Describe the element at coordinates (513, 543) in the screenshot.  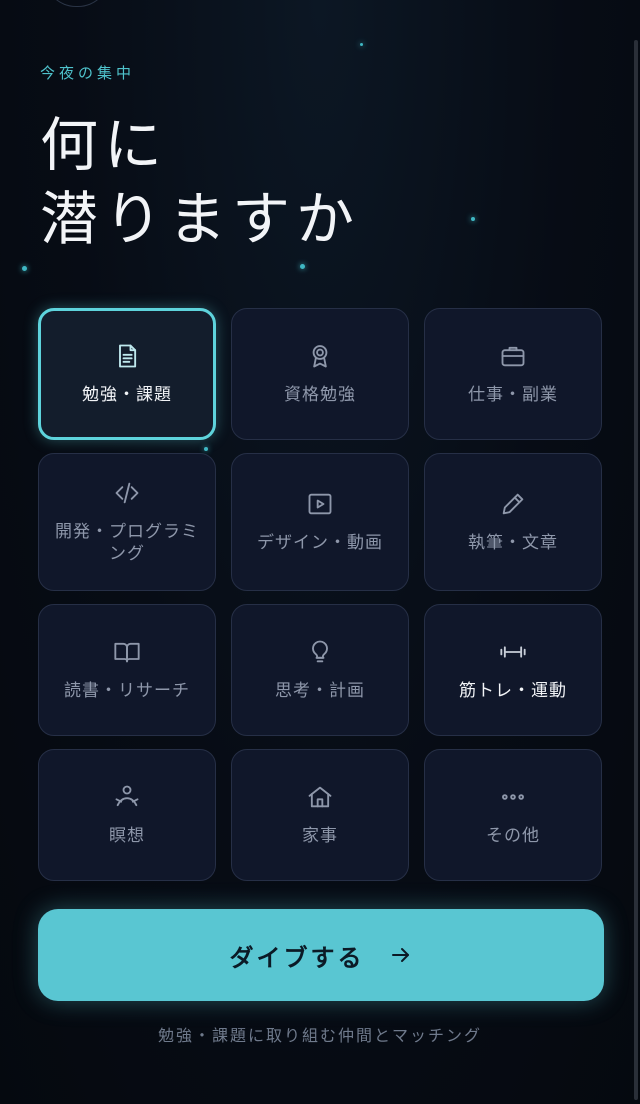
I see `category-label: 執筆・文章` at that location.